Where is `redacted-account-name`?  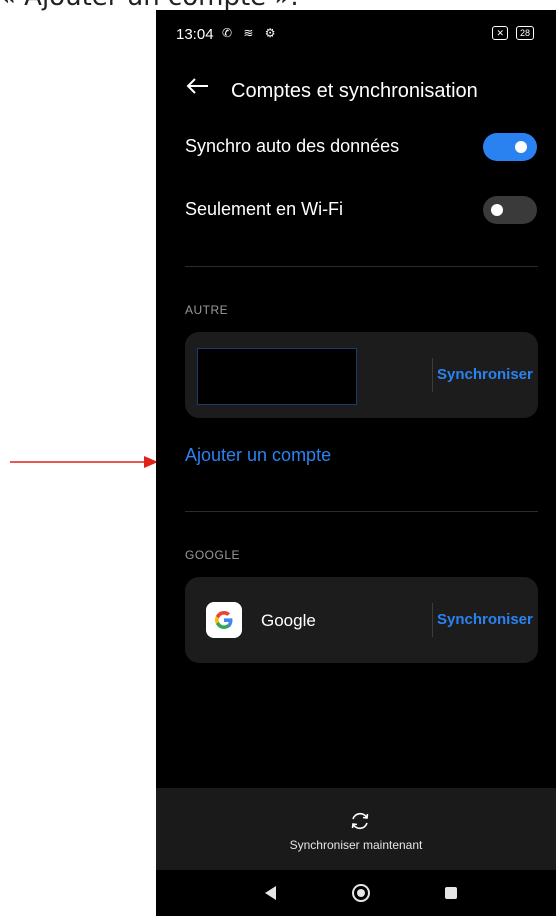
redacted-account-name is located at coordinates (277, 376).